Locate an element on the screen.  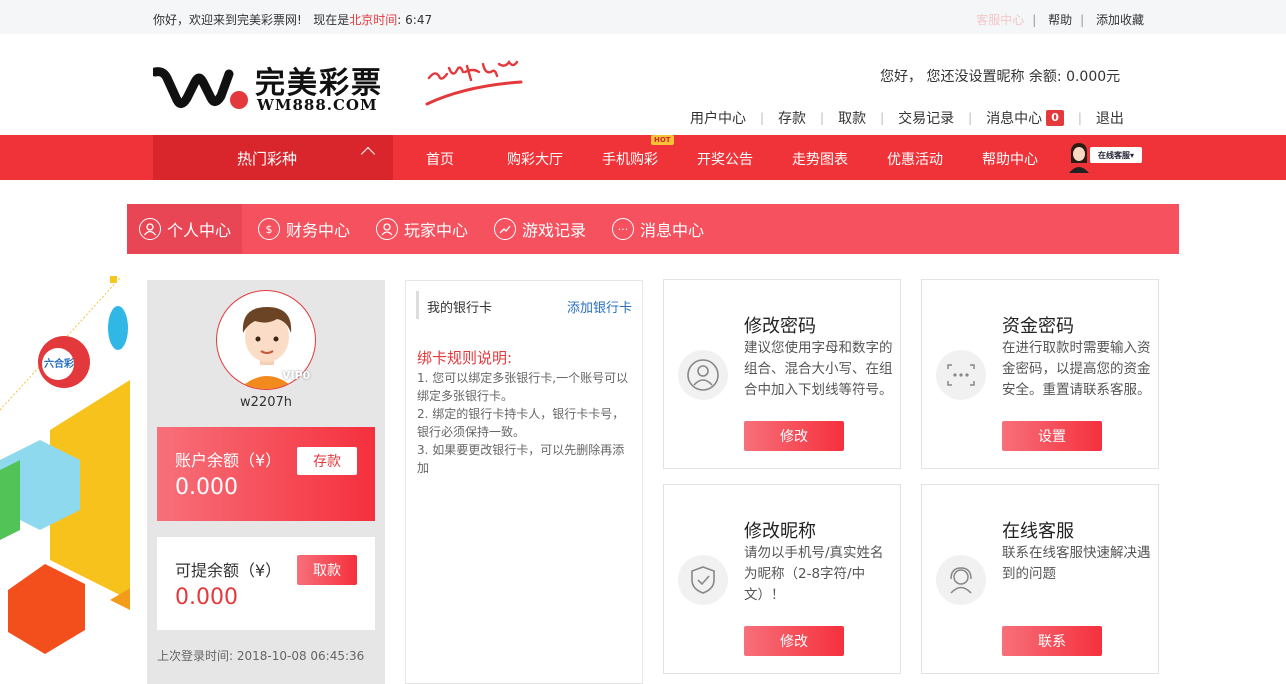
card-title: 资金密码 is located at coordinates (1038, 326).